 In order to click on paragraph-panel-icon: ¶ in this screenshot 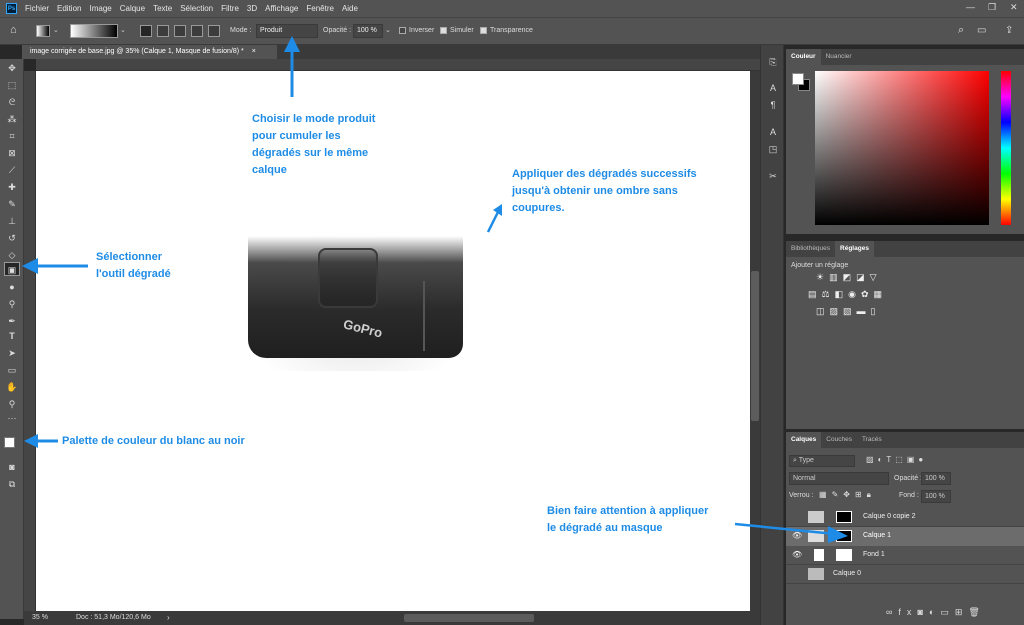, I will do `click(773, 106)`.